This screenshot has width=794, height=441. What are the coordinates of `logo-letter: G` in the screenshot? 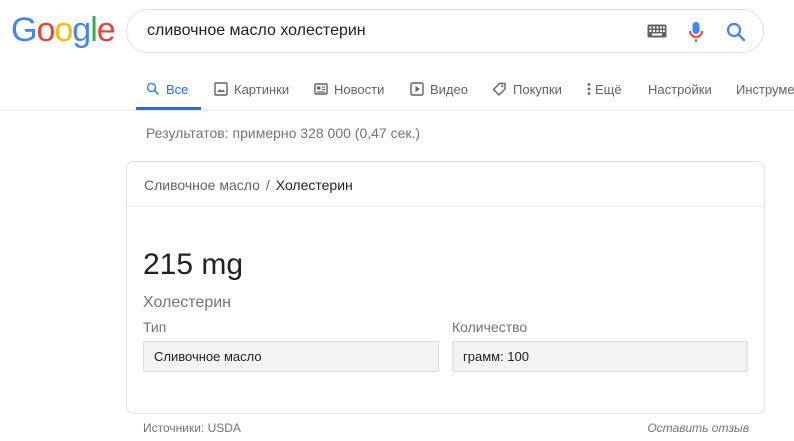 It's located at (24, 30).